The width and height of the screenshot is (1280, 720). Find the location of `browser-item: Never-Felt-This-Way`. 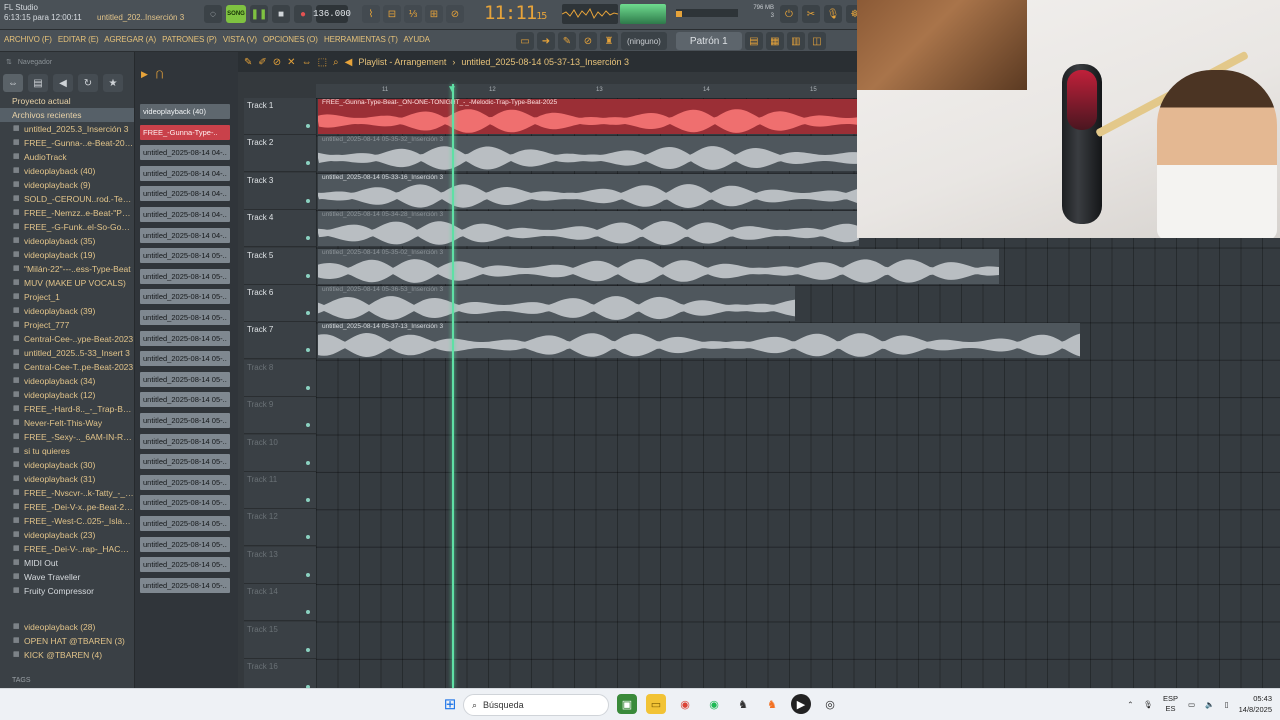

browser-item: Never-Felt-This-Way is located at coordinates (67, 423).